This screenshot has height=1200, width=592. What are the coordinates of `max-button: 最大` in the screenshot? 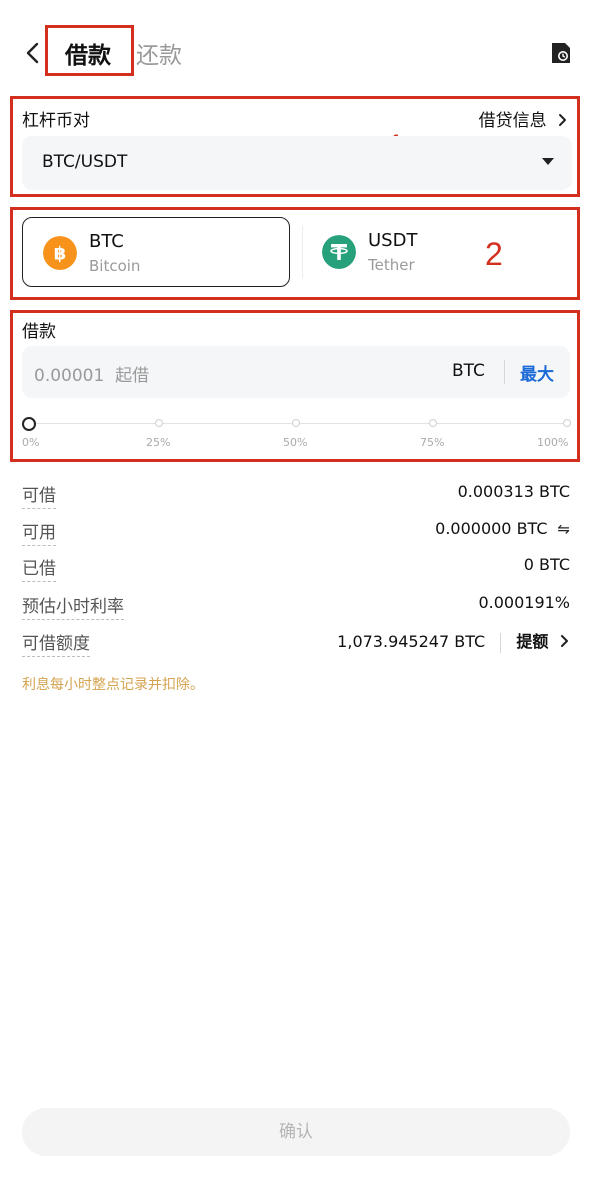 It's located at (537, 372).